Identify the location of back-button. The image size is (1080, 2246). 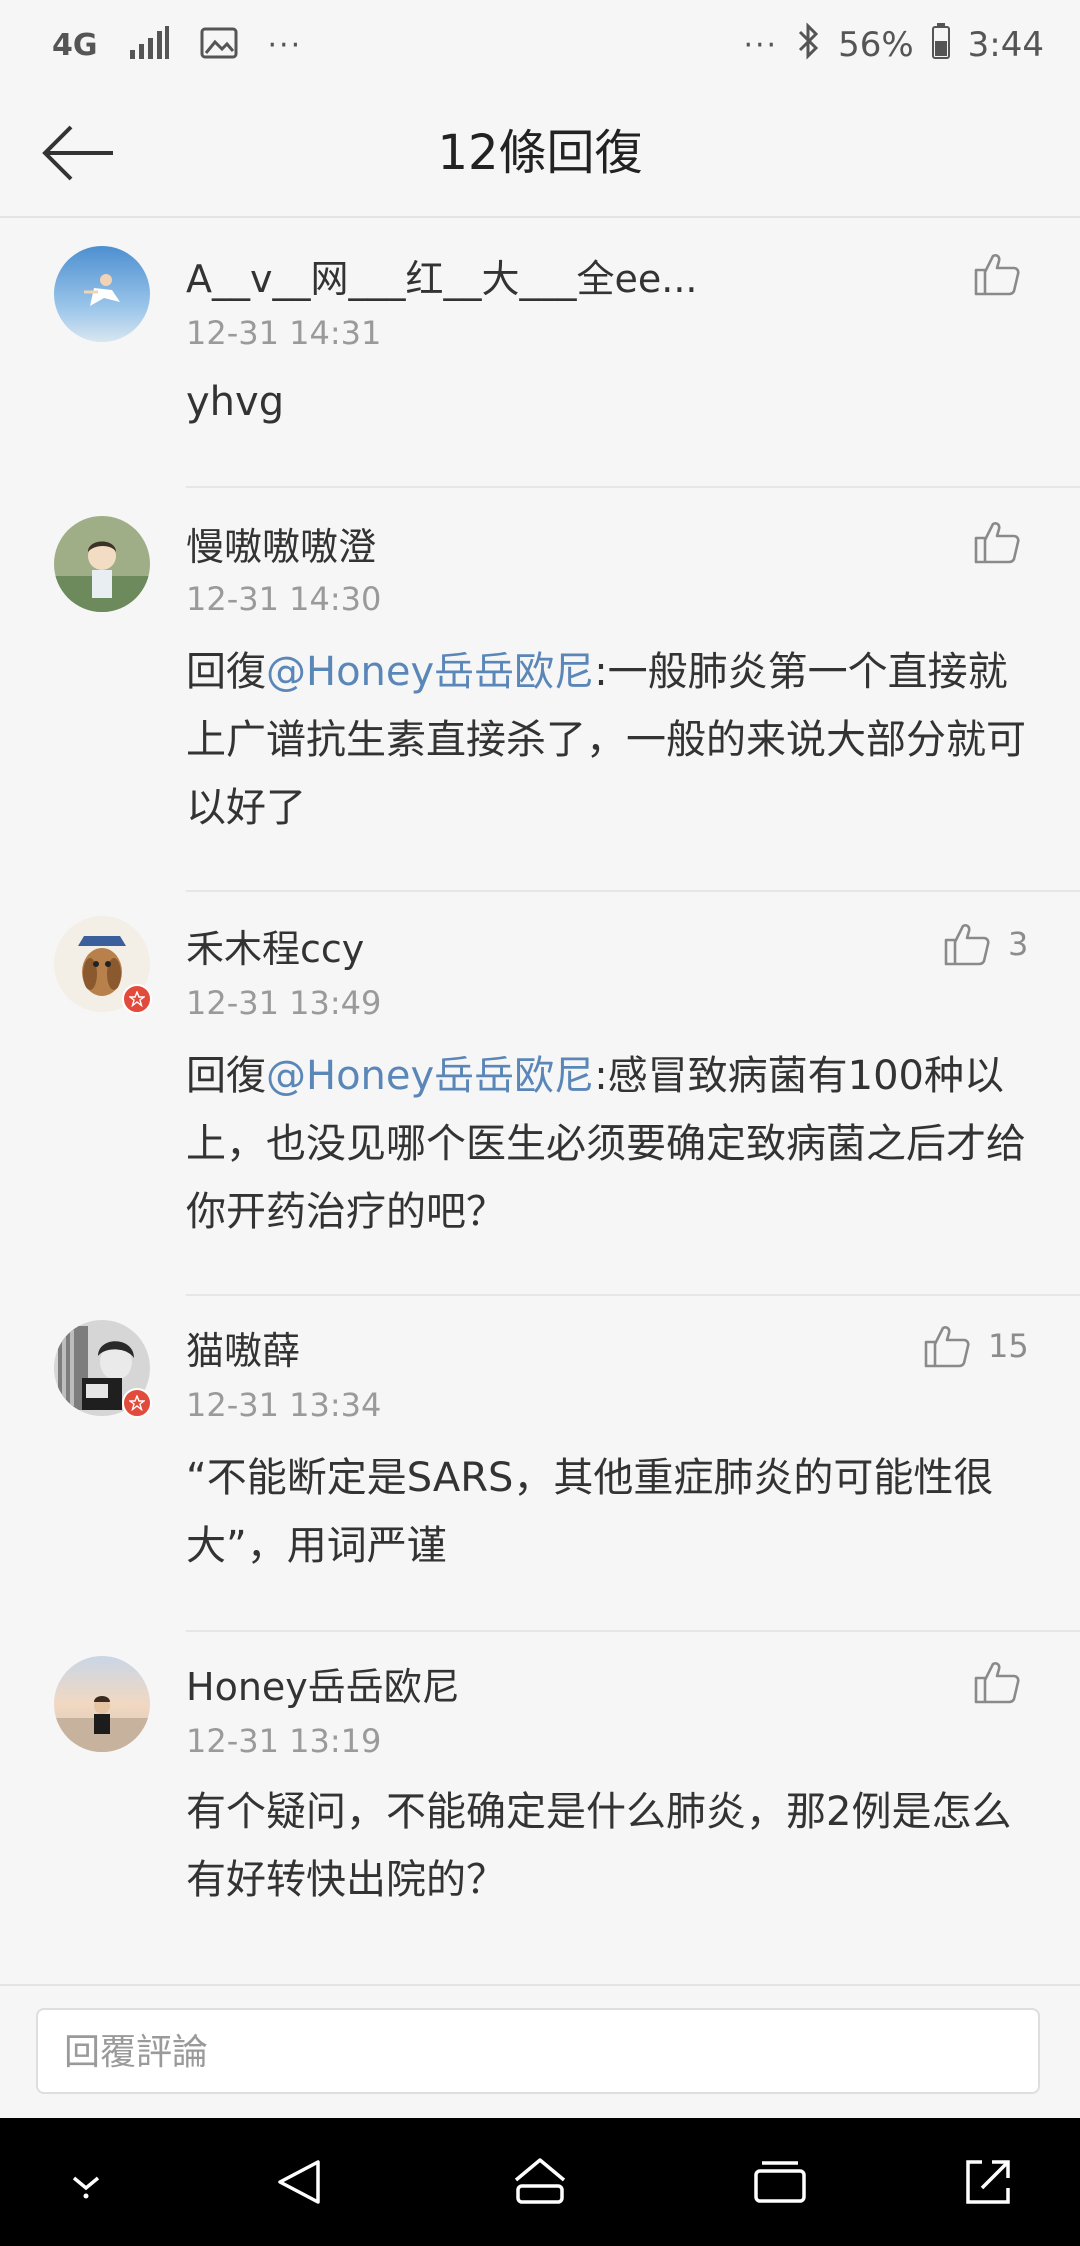
(79, 153).